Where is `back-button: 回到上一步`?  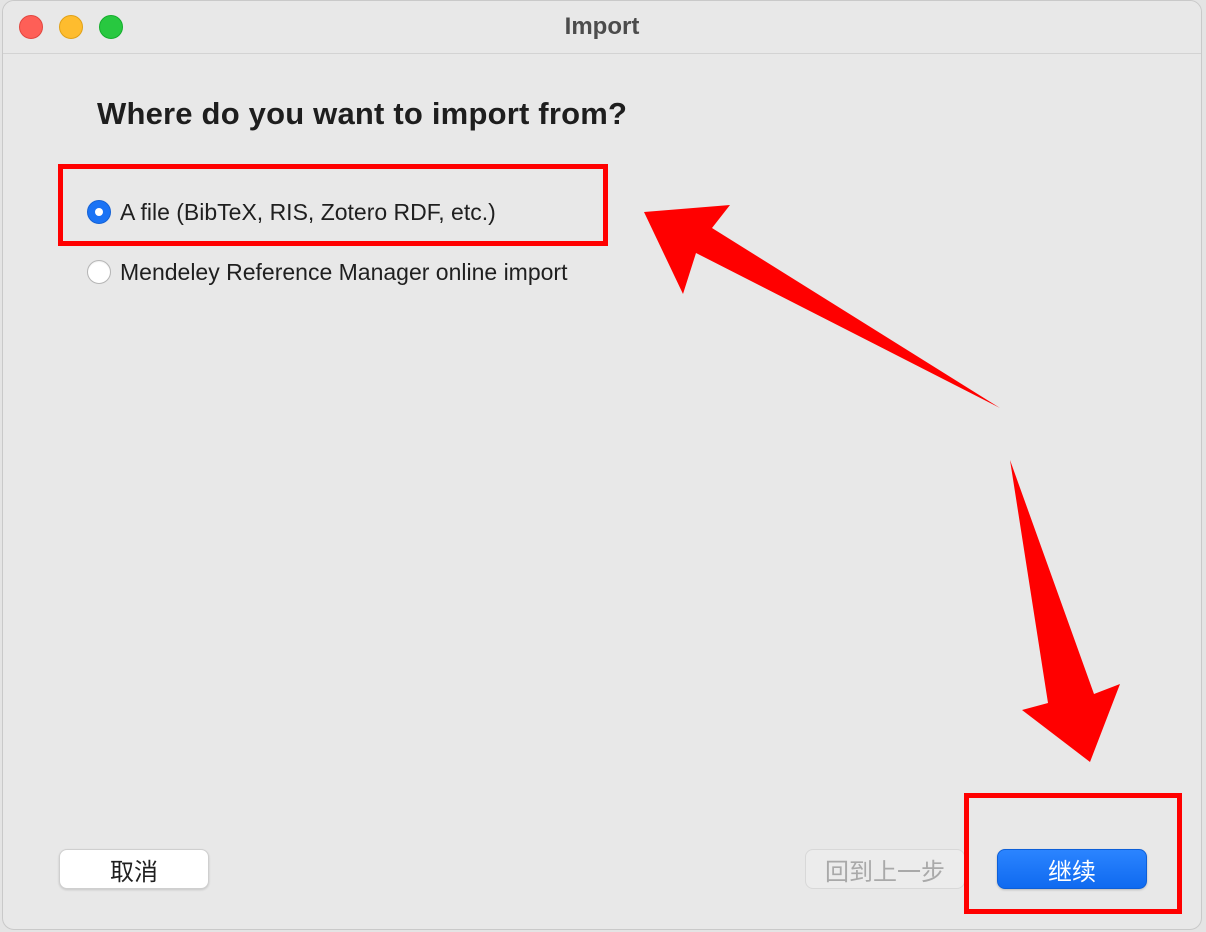 back-button: 回到上一步 is located at coordinates (885, 869).